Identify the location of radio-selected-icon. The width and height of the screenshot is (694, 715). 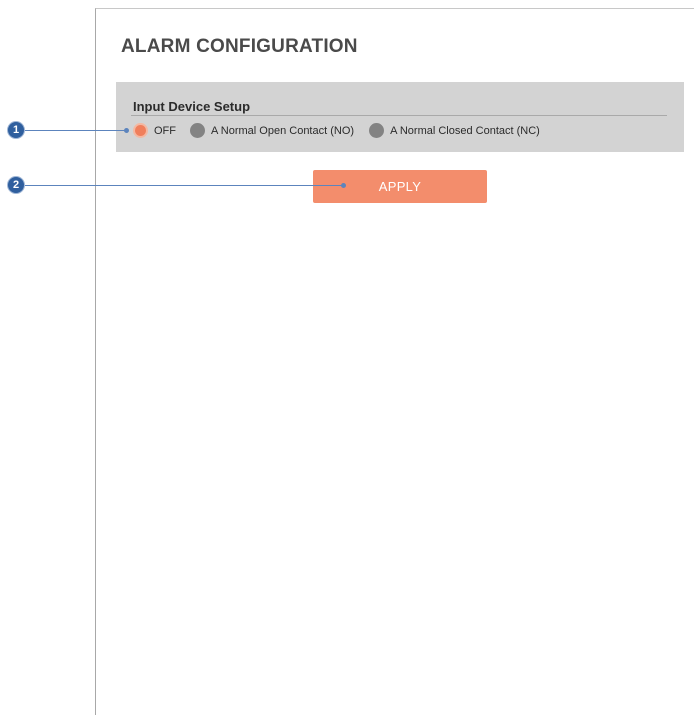
(140, 130).